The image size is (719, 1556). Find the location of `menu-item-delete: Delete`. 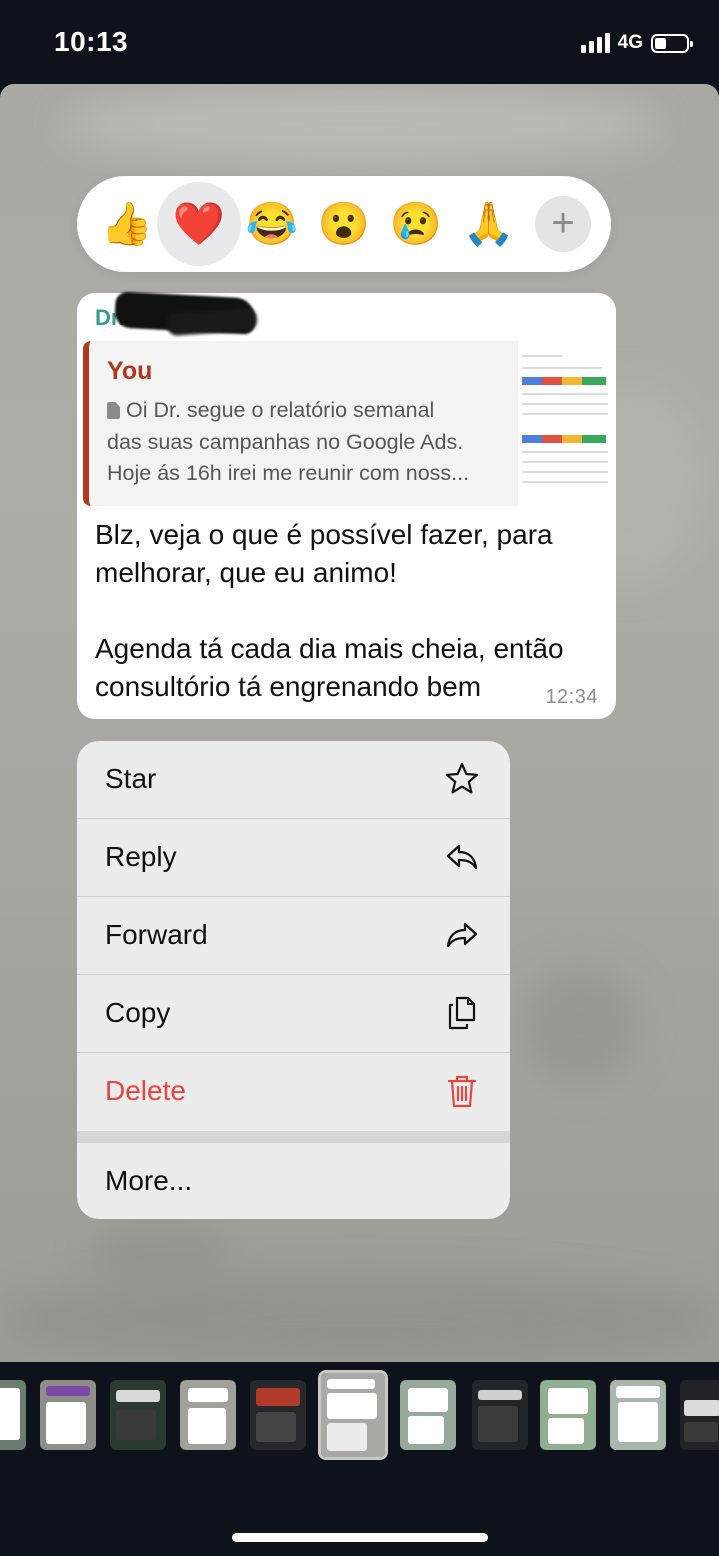

menu-item-delete: Delete is located at coordinates (293, 1091).